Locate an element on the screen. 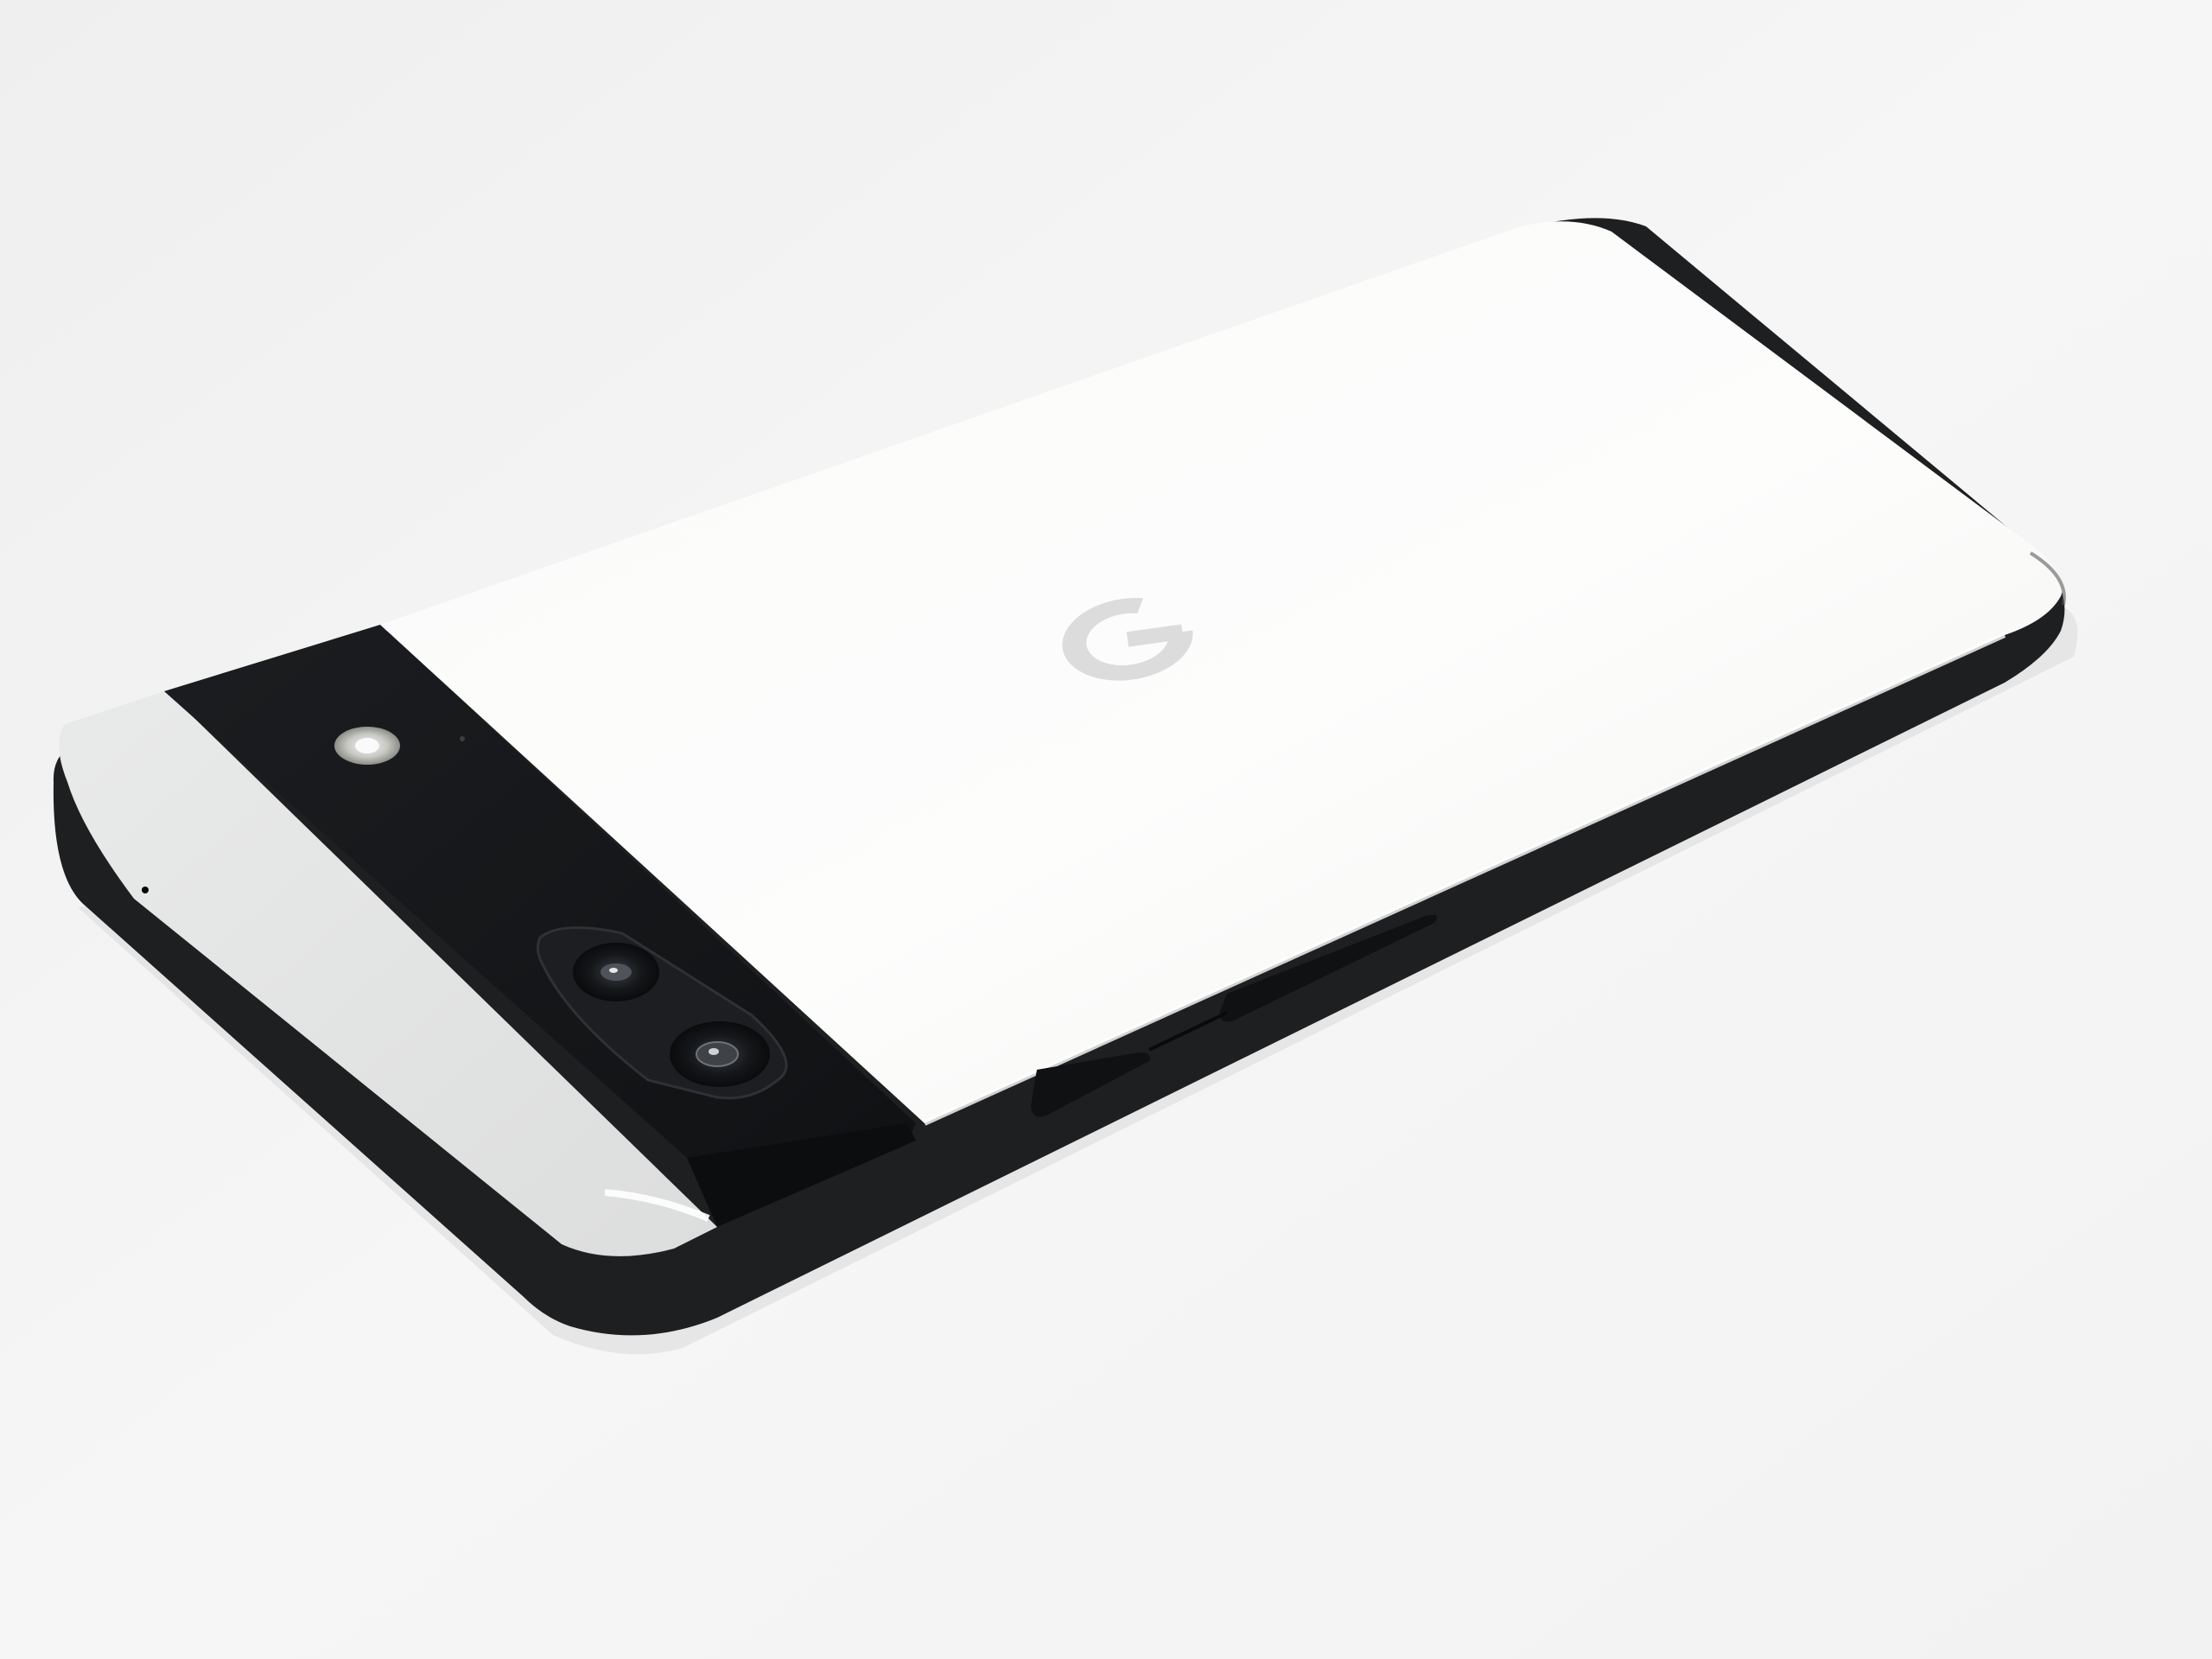  bar-mic-dot is located at coordinates (462, 738).